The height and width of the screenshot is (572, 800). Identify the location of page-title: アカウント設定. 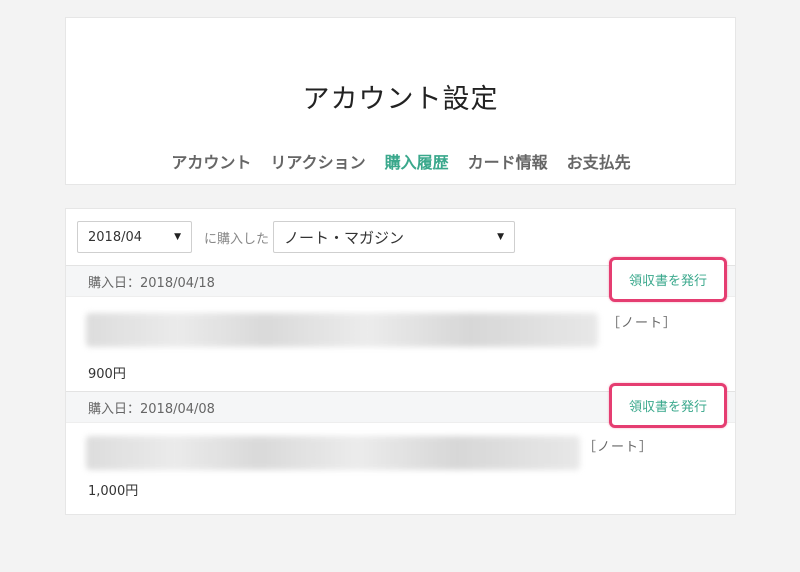
(400, 99).